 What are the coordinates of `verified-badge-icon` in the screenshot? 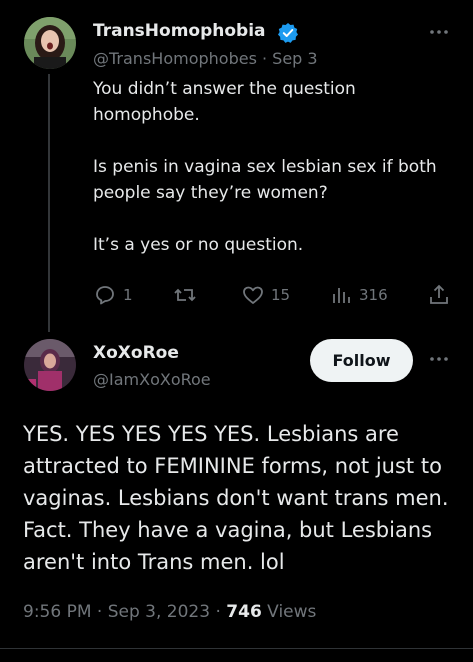 It's located at (288, 33).